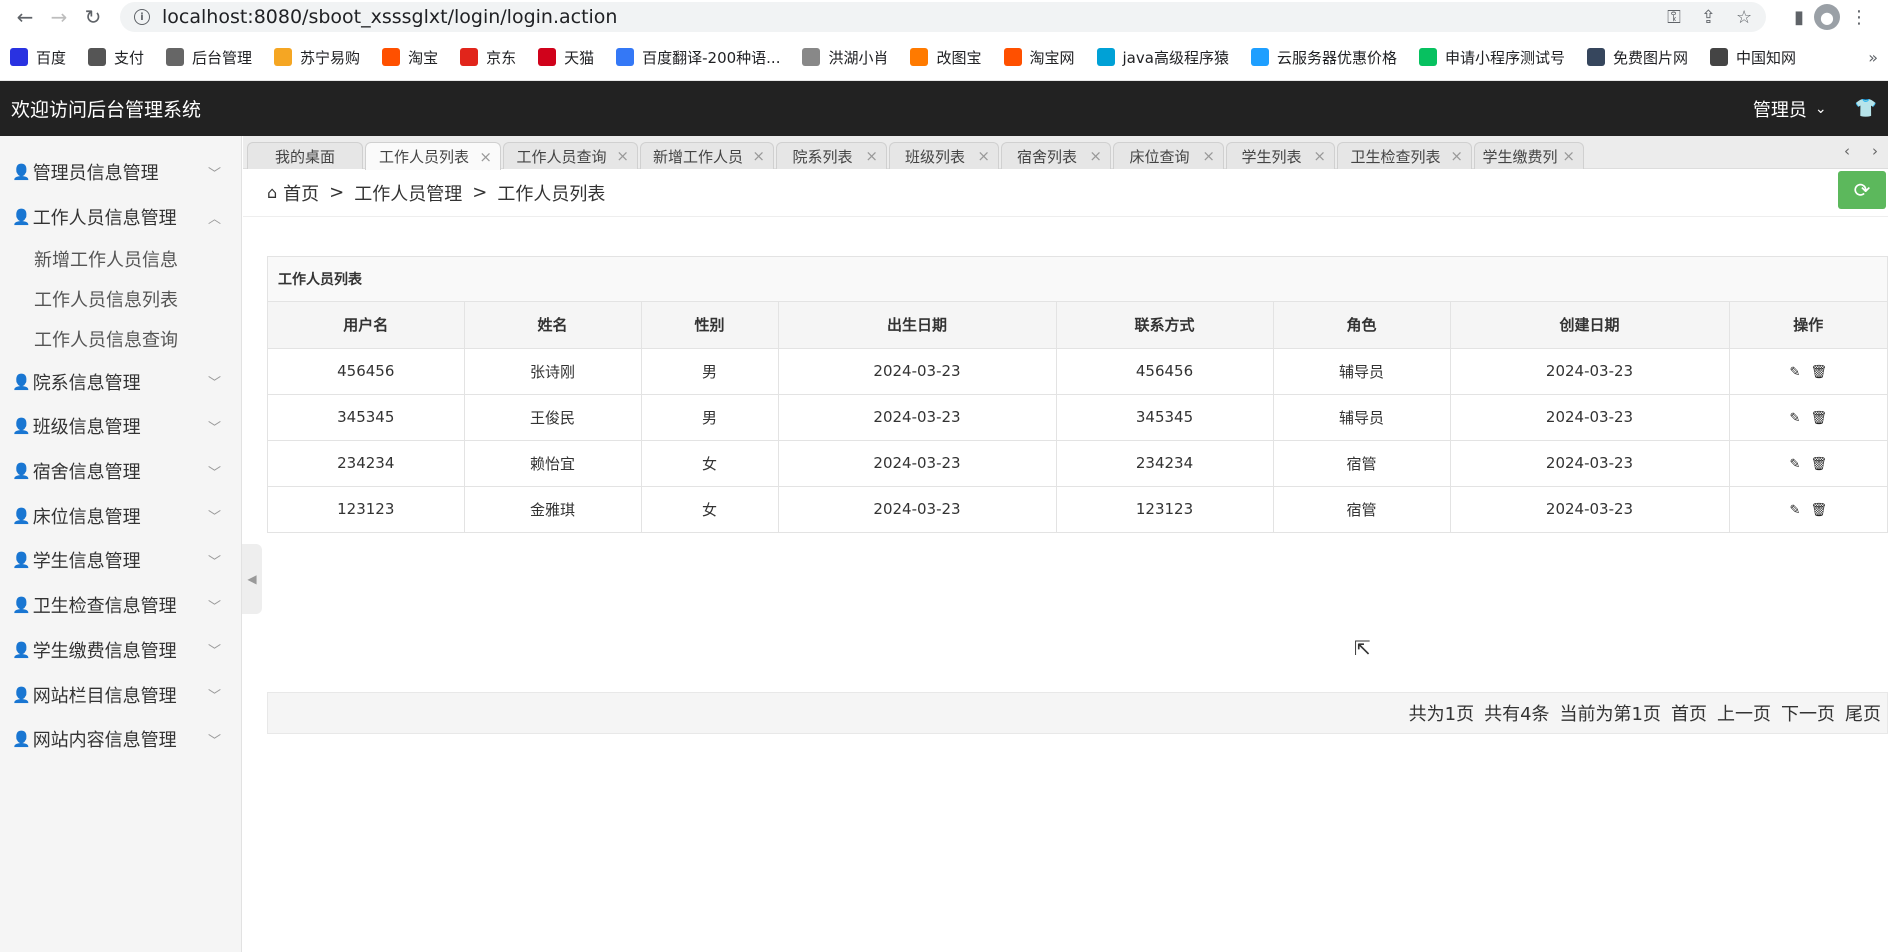 This screenshot has height=952, width=1888. I want to click on tab: 班级列表 ×, so click(944, 155).